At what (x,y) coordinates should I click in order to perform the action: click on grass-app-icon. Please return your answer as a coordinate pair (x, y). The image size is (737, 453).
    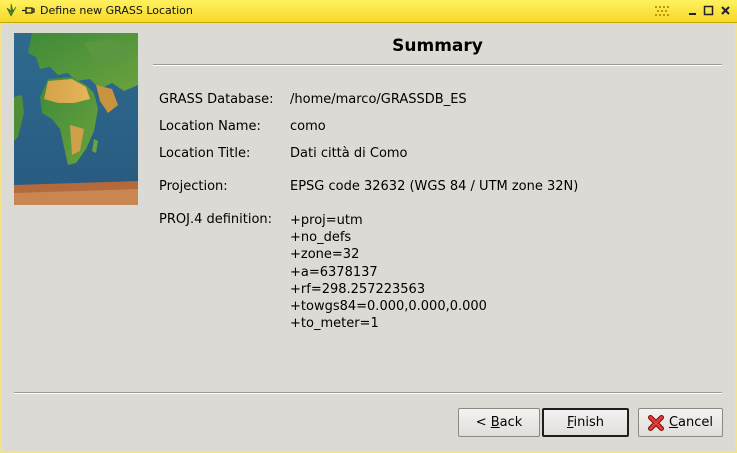
    Looking at the image, I should click on (11, 10).